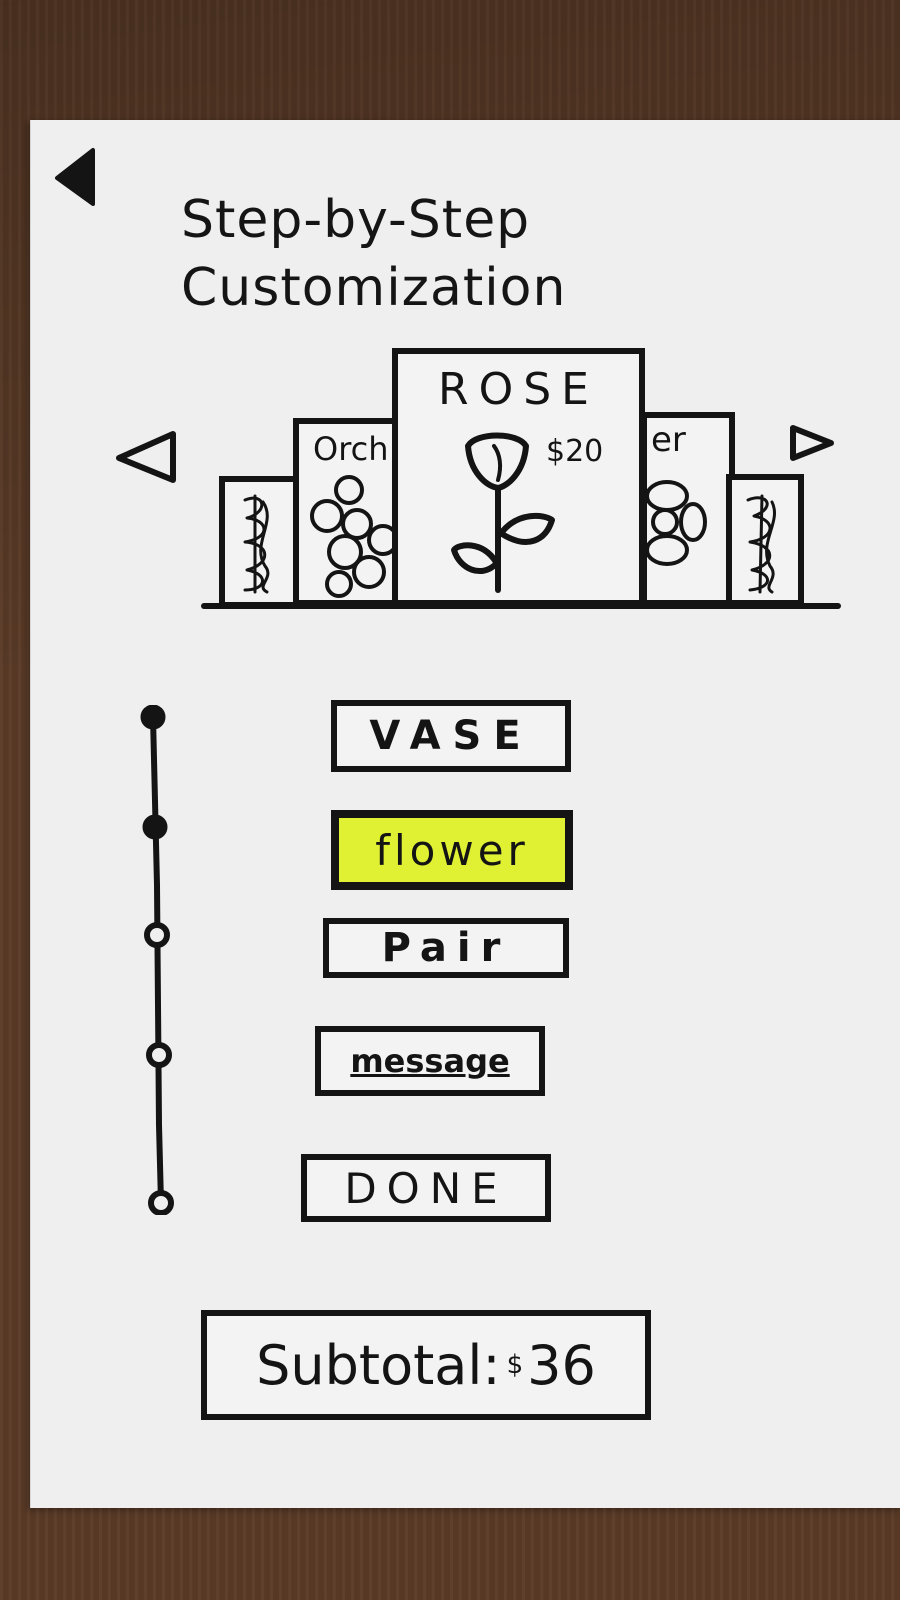 The width and height of the screenshot is (900, 1600). What do you see at coordinates (161, 1202) in the screenshot?
I see `step-dot-done` at bounding box center [161, 1202].